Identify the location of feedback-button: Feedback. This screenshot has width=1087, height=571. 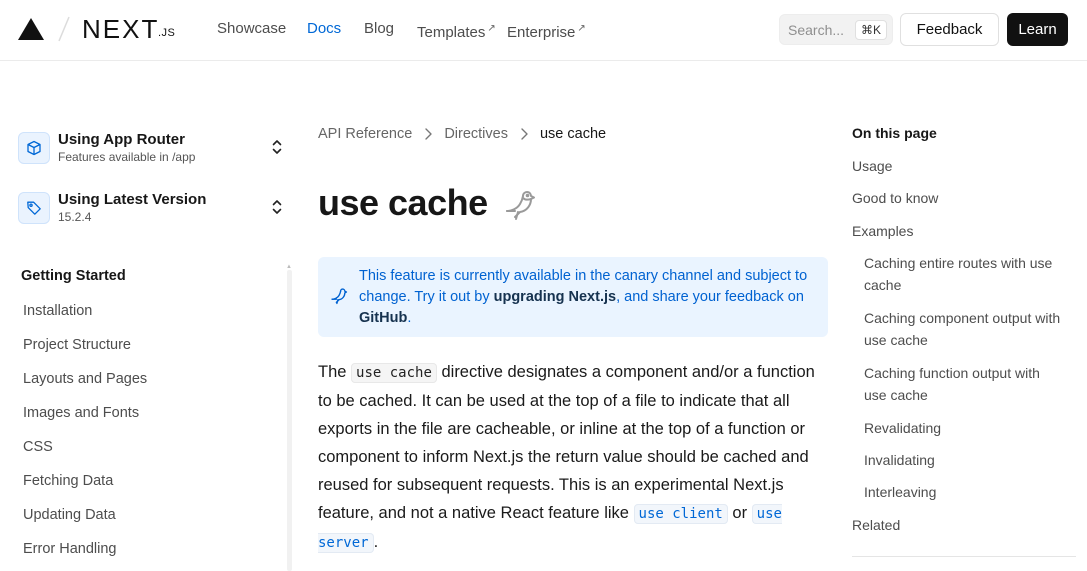
(949, 29).